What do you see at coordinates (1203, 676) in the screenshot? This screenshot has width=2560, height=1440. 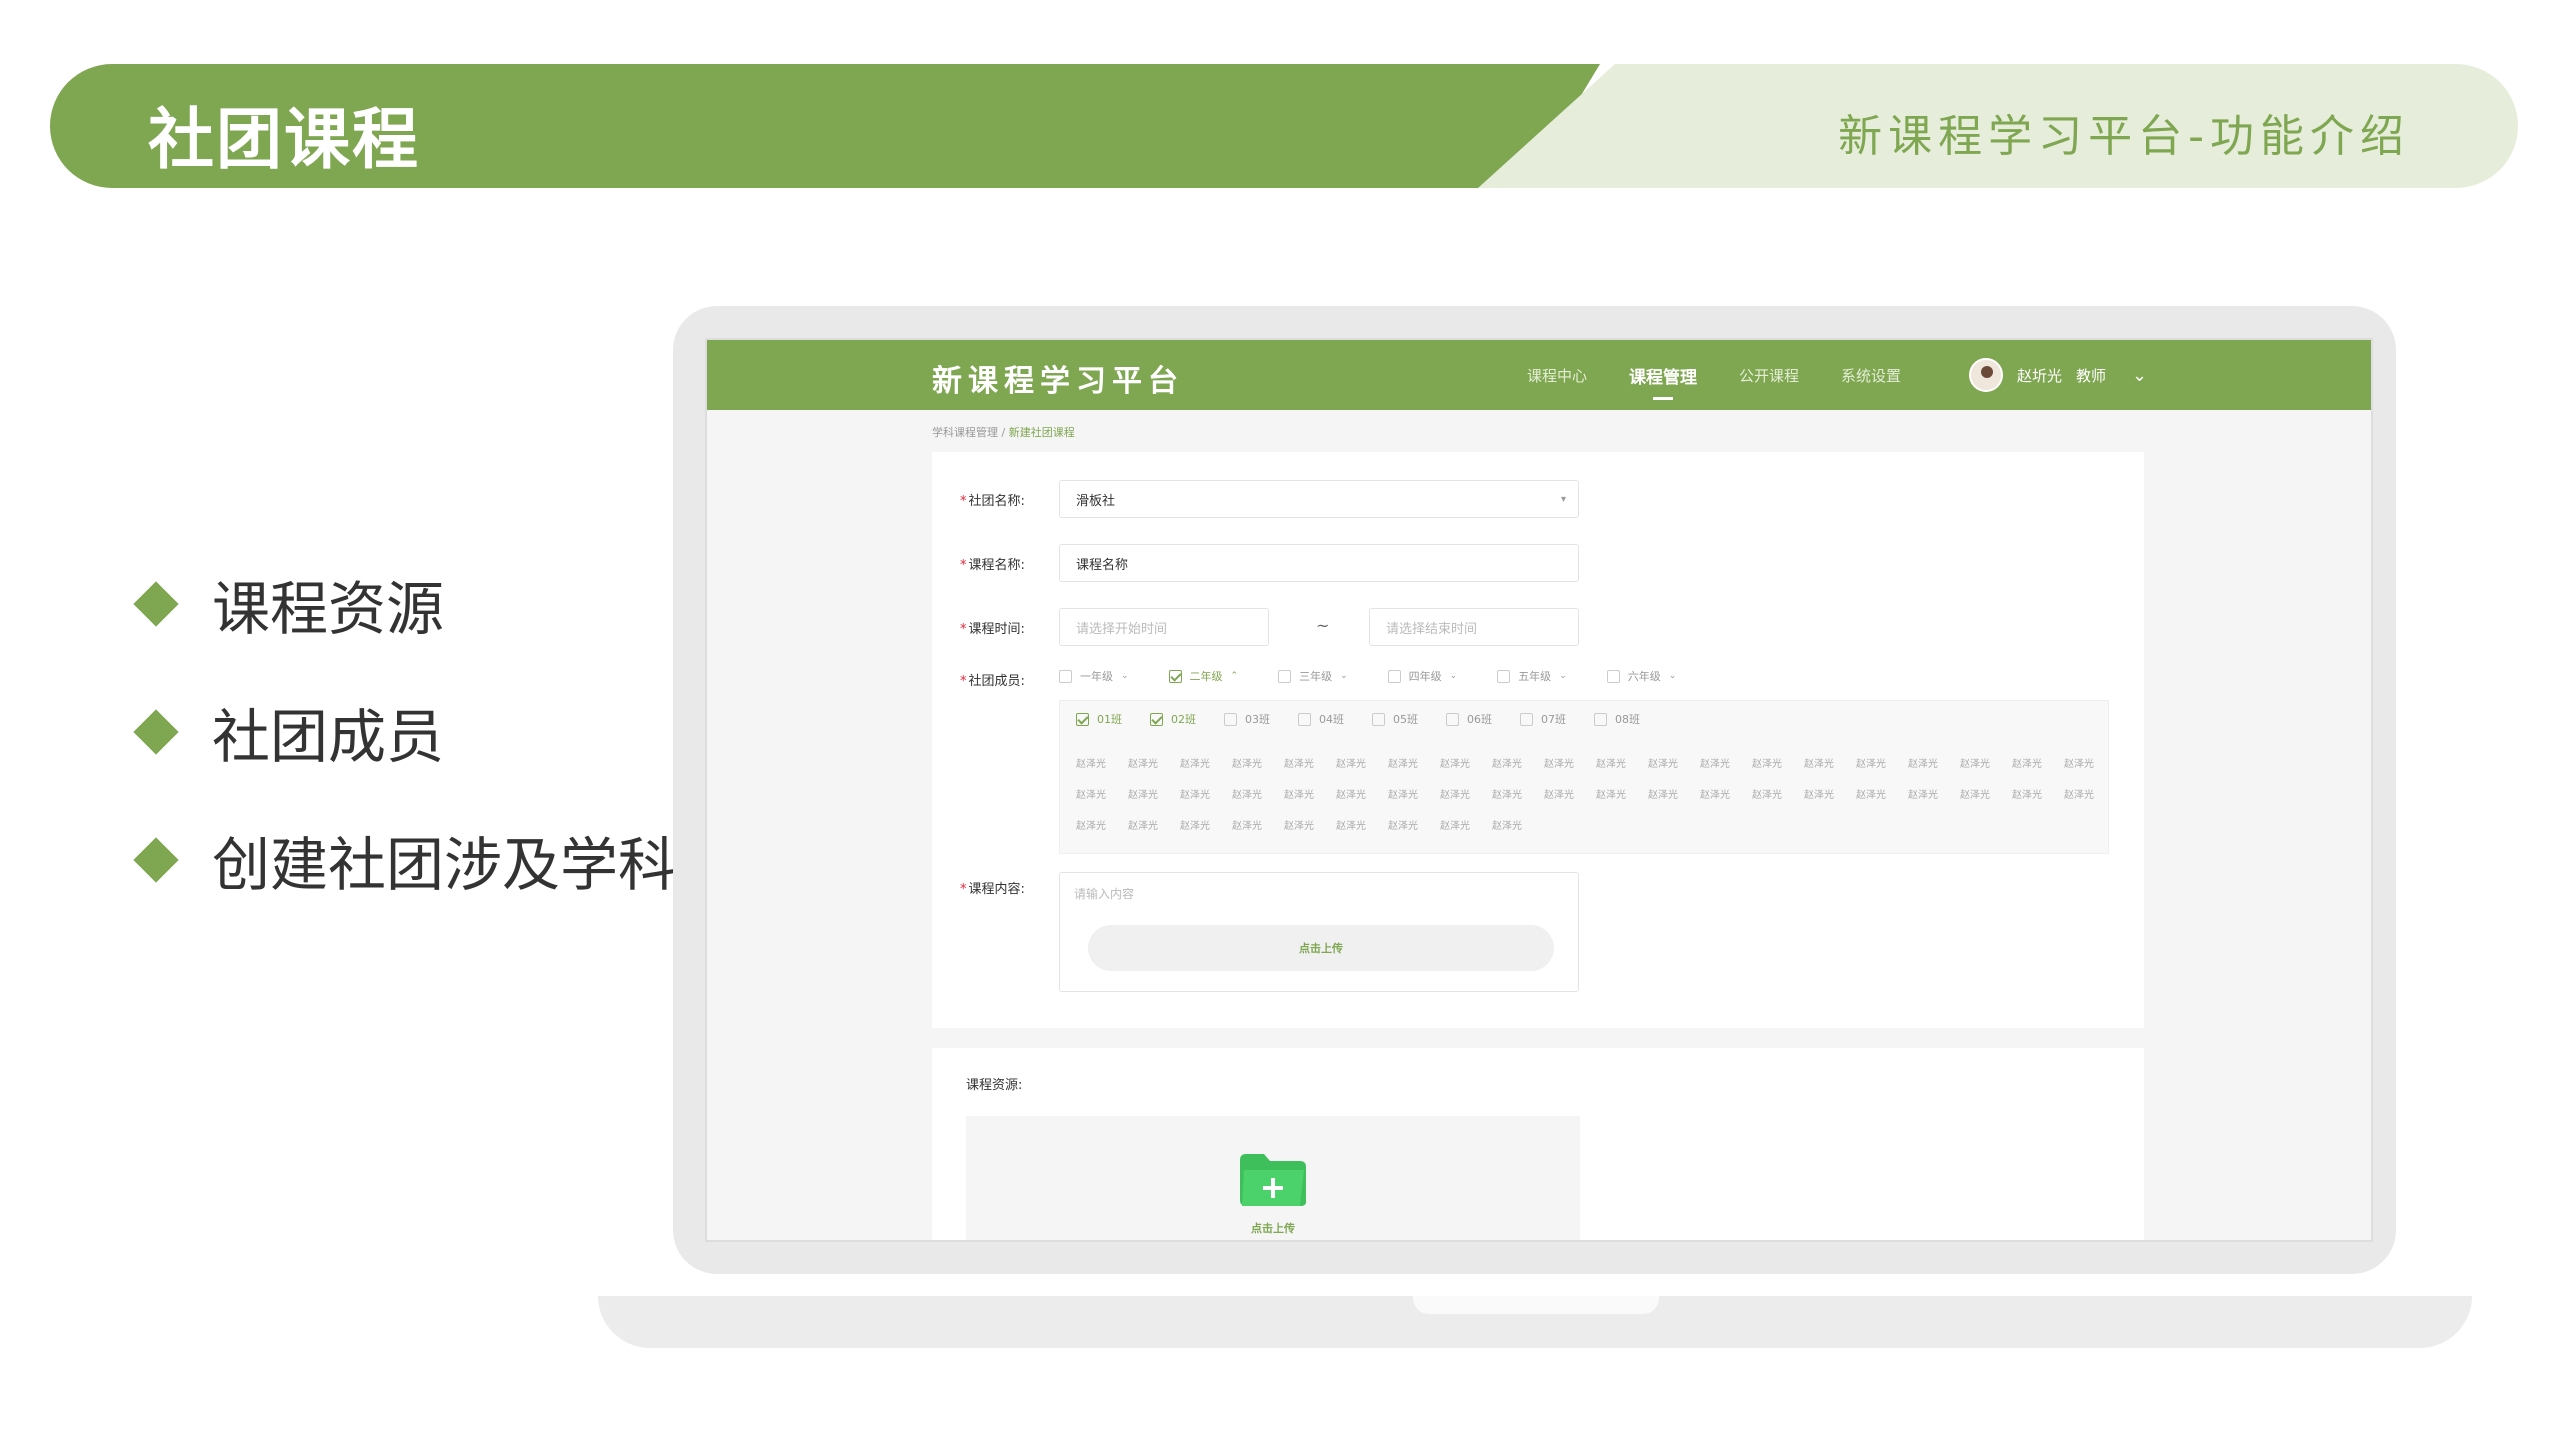 I see `grade-checkbox: 二年级 ⌃` at bounding box center [1203, 676].